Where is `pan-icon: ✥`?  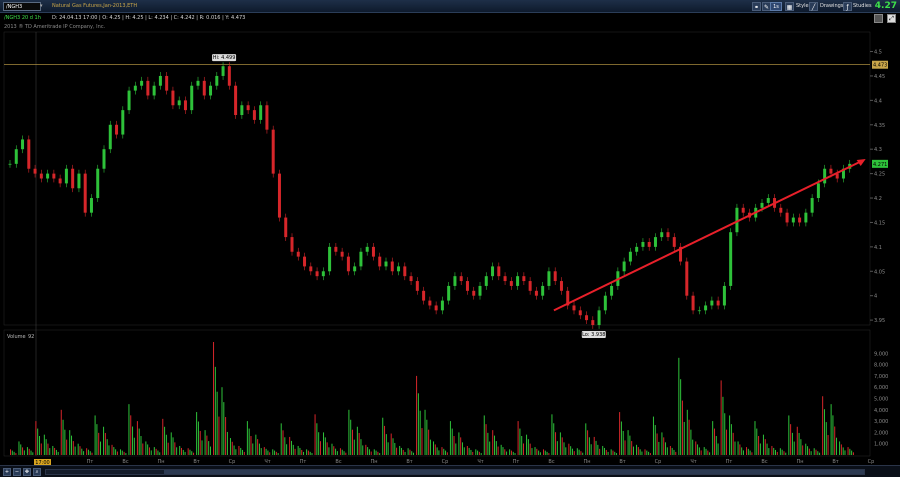 pan-icon: ✥ is located at coordinates (27, 472).